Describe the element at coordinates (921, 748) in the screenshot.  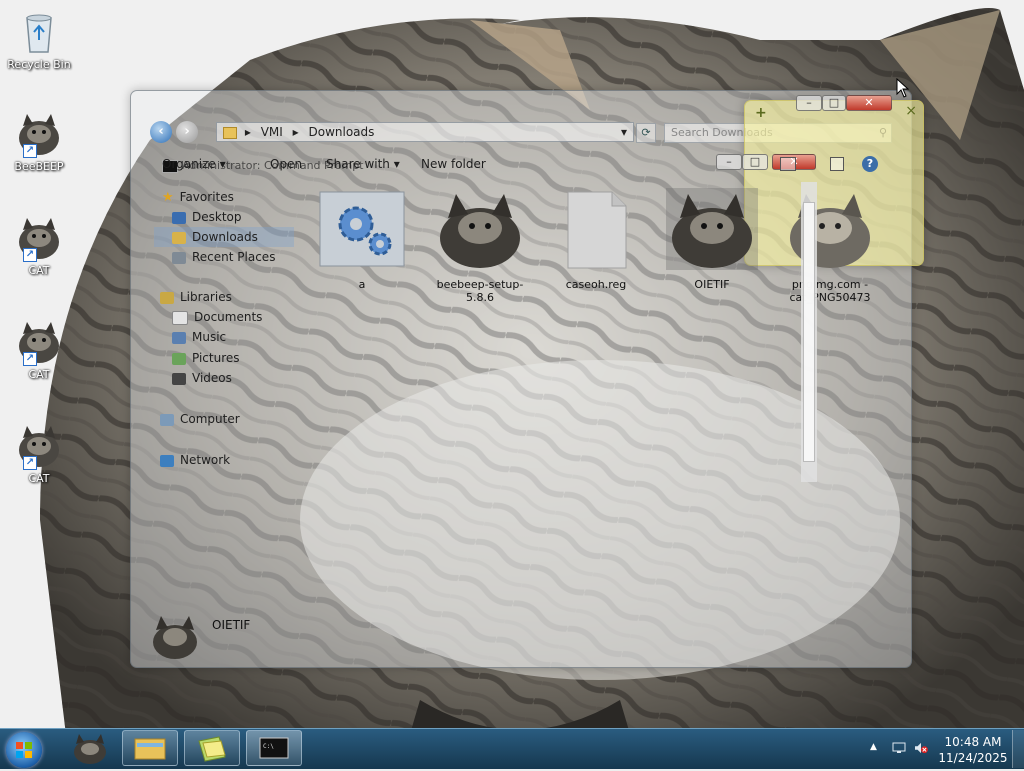
I see `volume-muted-icon` at that location.